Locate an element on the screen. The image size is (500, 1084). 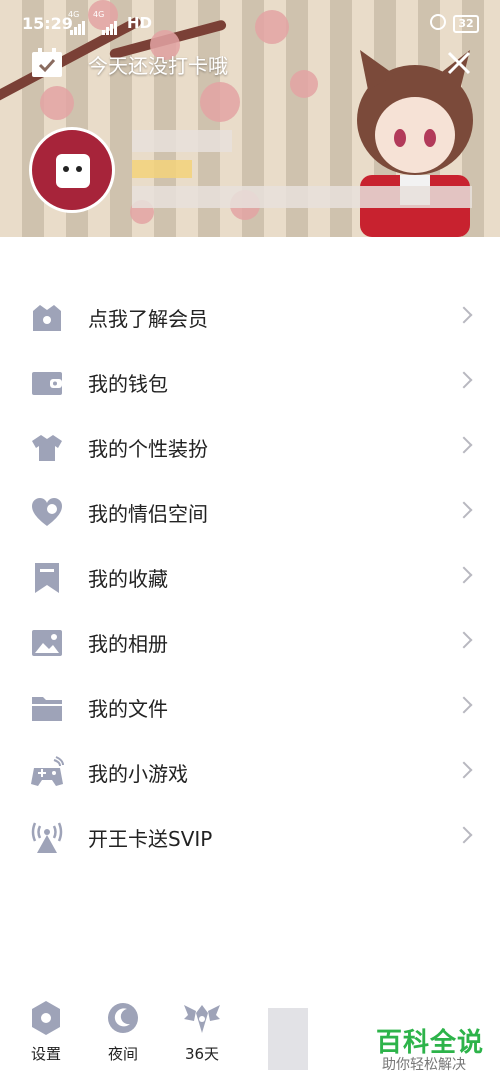
blurred-nickname is located at coordinates (182, 141).